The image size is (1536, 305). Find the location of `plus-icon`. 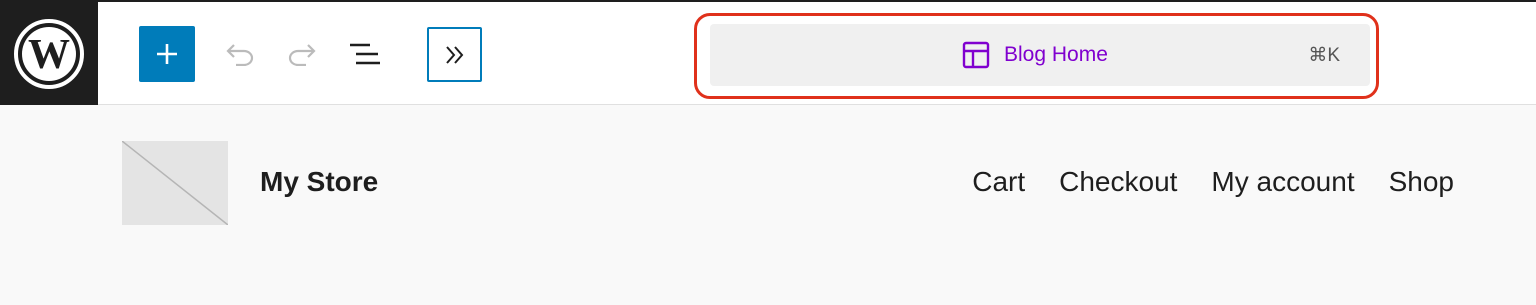

plus-icon is located at coordinates (167, 54).